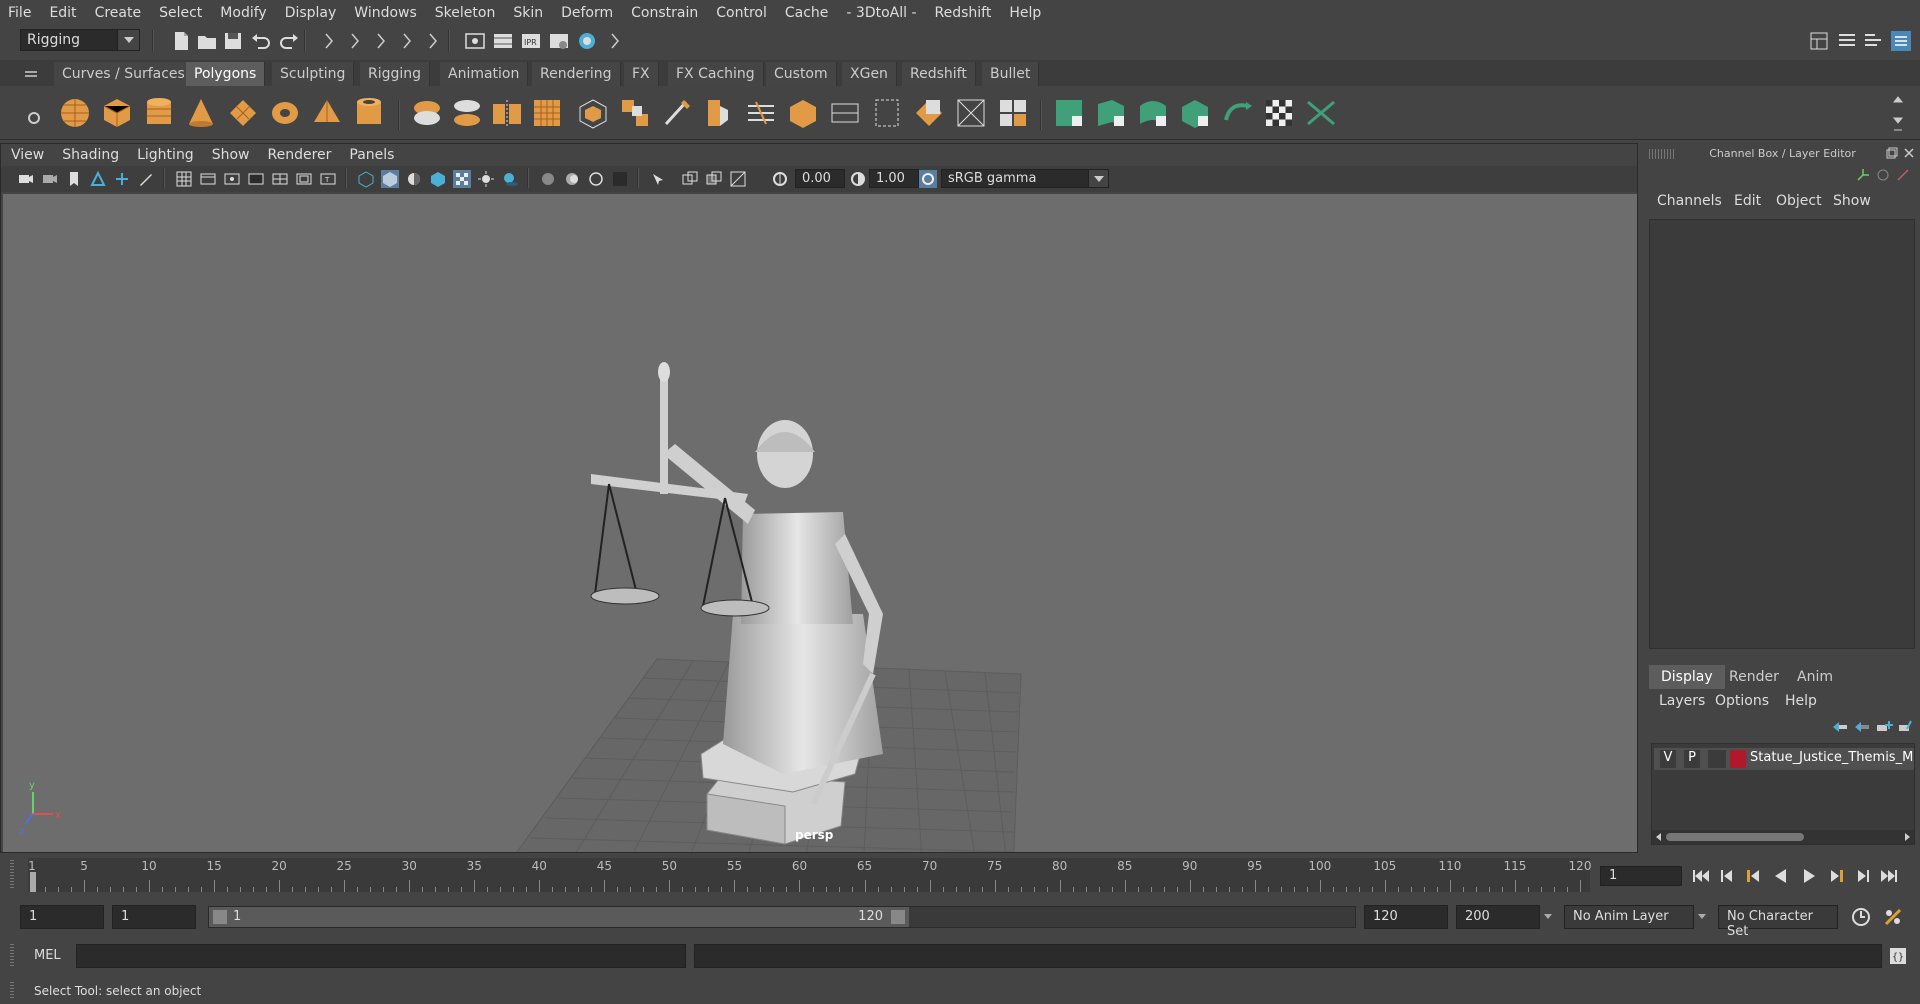 This screenshot has height=1004, width=1920. I want to click on step-forward-icon, so click(1863, 876).